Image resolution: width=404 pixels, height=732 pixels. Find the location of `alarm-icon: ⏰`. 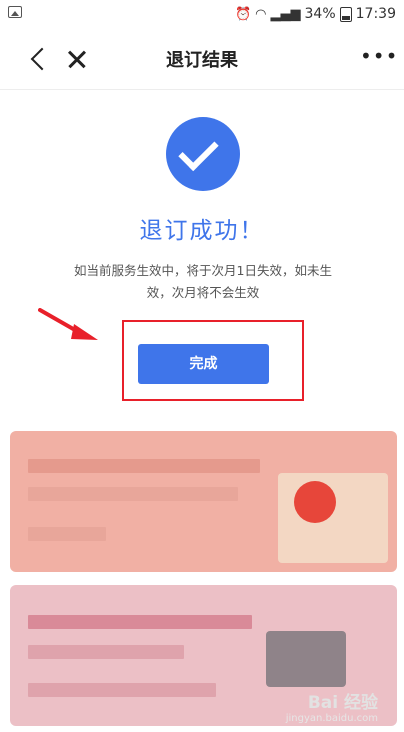

alarm-icon: ⏰ is located at coordinates (243, 14).